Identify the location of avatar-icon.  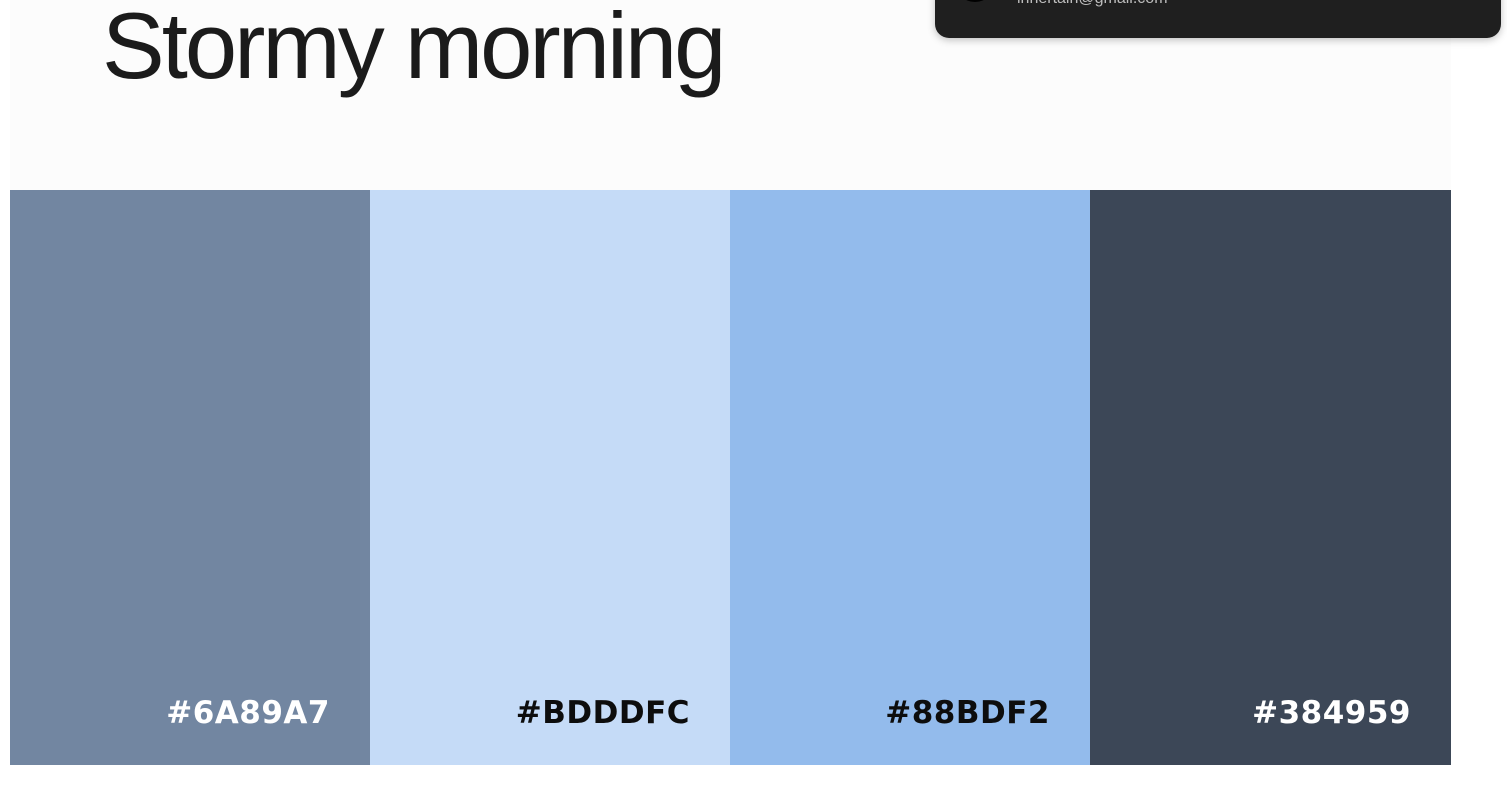
(975, 1).